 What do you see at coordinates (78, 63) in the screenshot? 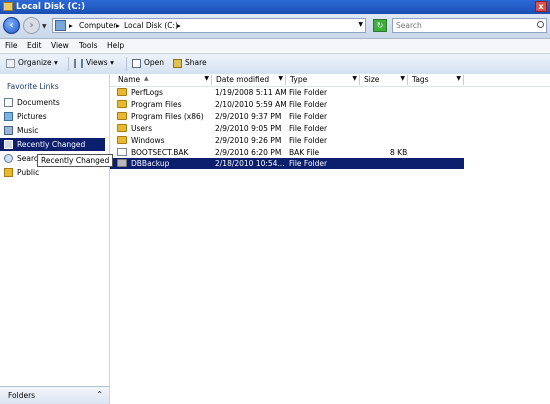
I see `views-icon` at bounding box center [78, 63].